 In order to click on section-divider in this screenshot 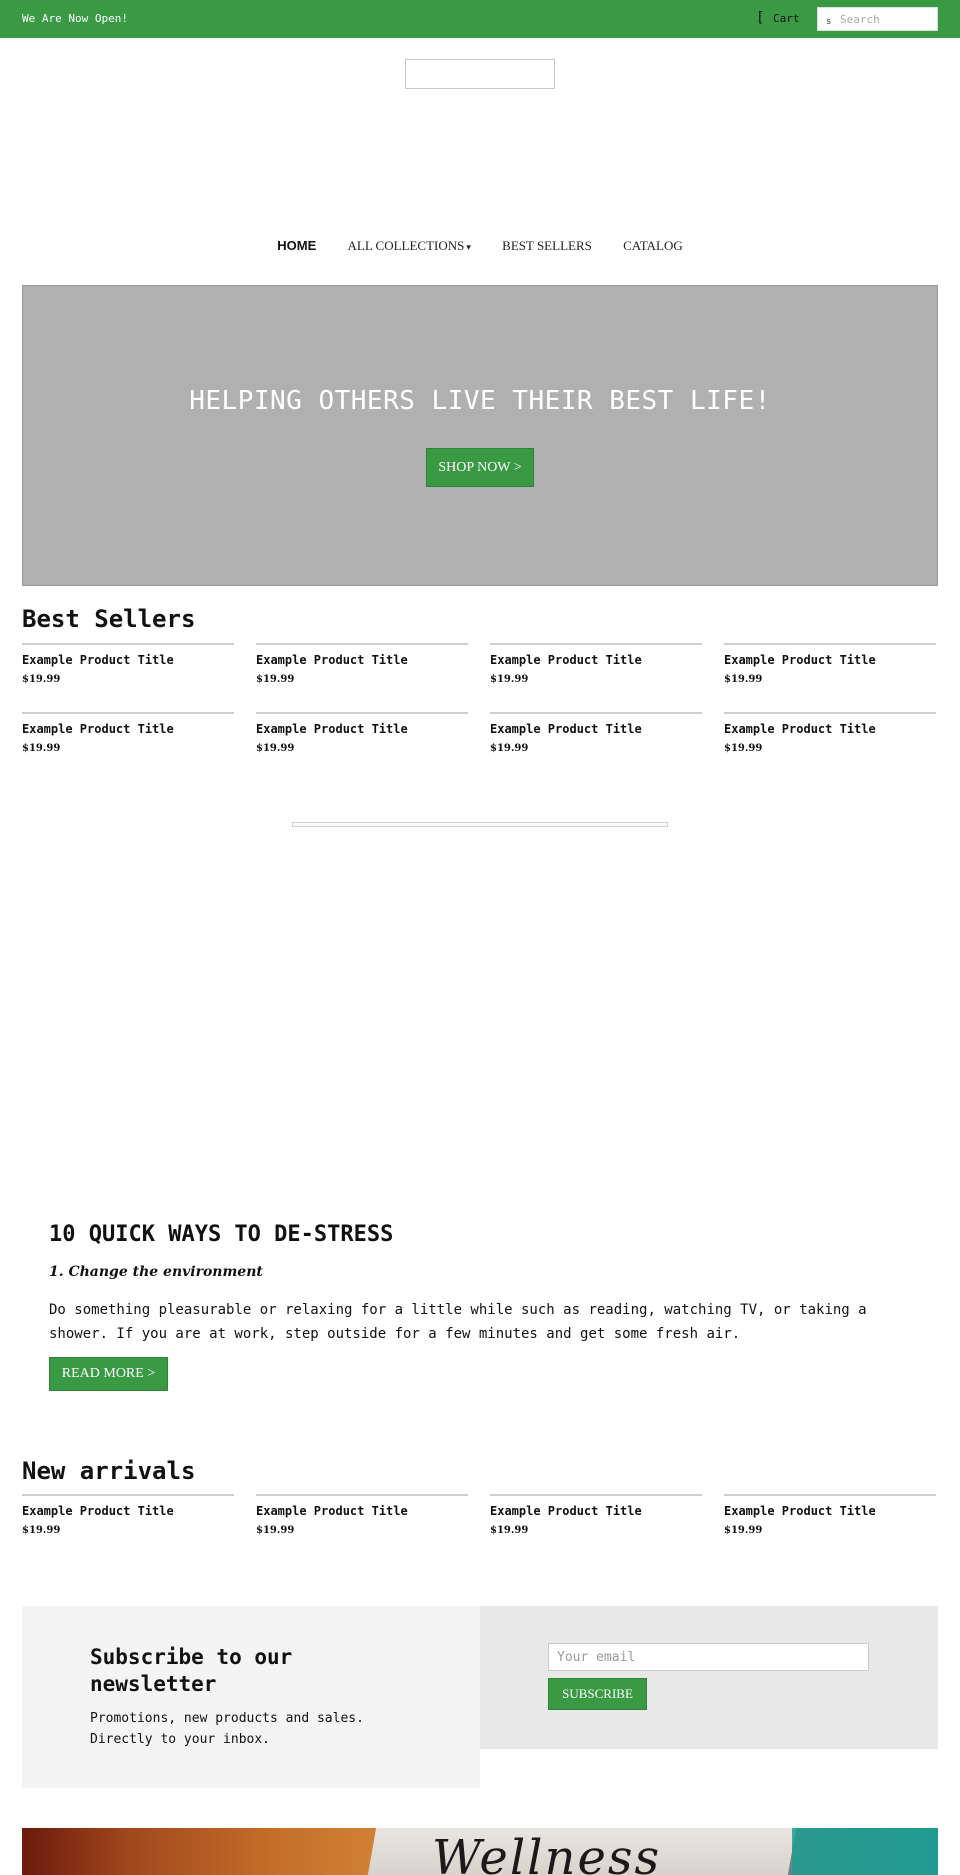, I will do `click(480, 824)`.